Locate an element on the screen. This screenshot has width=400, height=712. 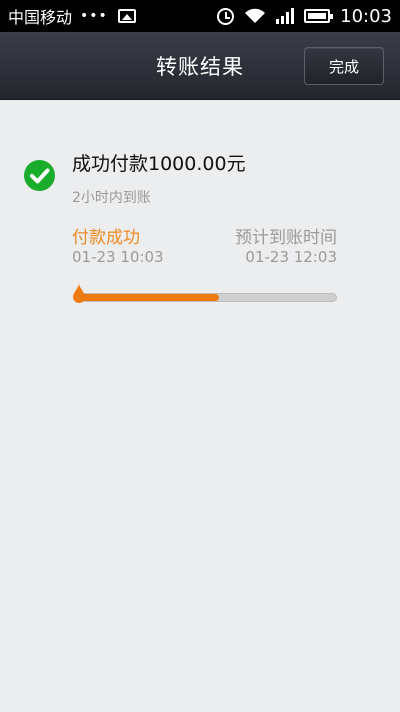
notification-dots: ••• is located at coordinates (94, 16).